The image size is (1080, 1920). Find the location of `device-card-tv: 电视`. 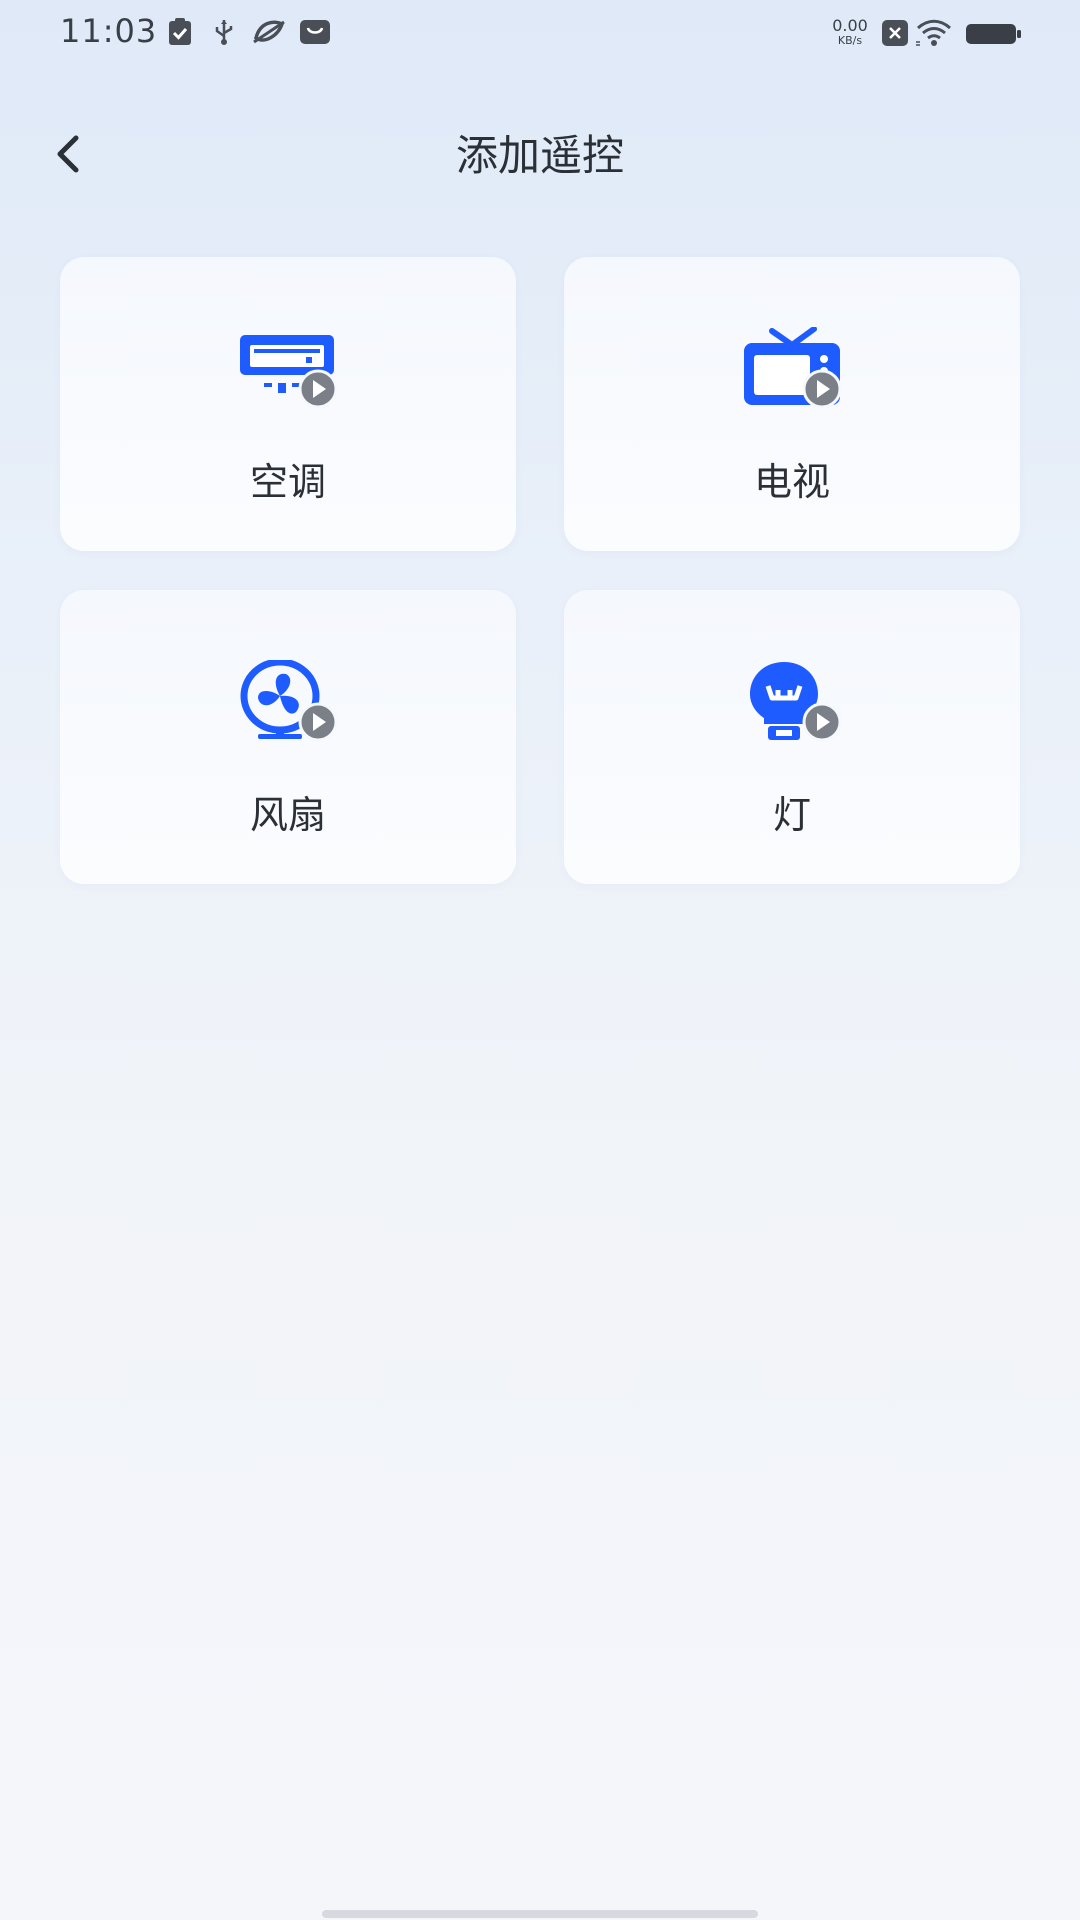

device-card-tv: 电视 is located at coordinates (792, 404).